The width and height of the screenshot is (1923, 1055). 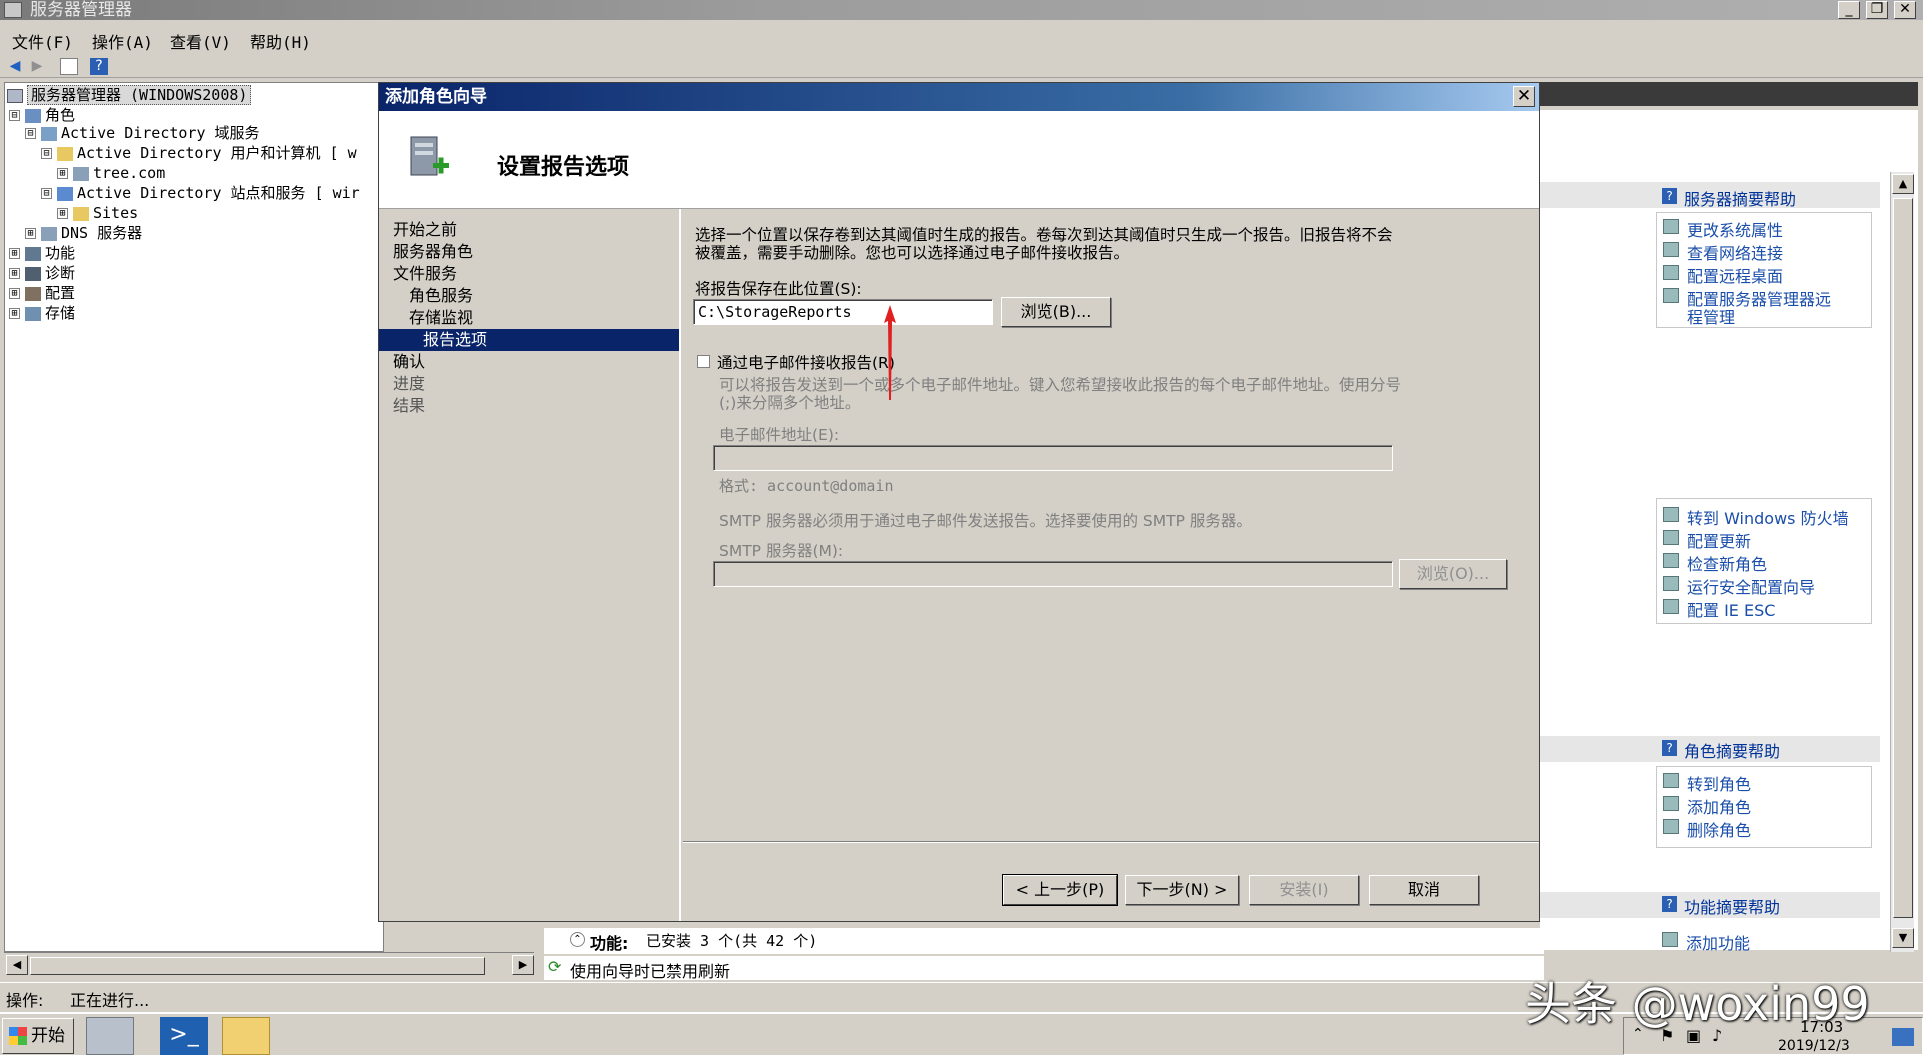 I want to click on configure-ie-esc-link: 配置 IE ESC, so click(x=1719, y=609).